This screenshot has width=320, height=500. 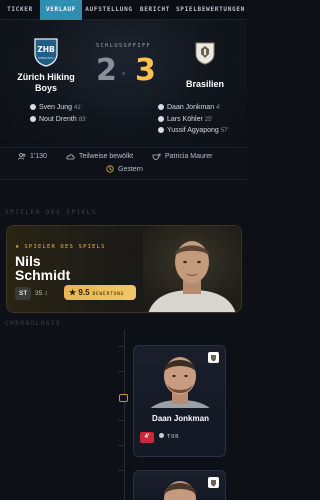 What do you see at coordinates (224, 131) in the screenshot?
I see `scorer-minute: 57'` at bounding box center [224, 131].